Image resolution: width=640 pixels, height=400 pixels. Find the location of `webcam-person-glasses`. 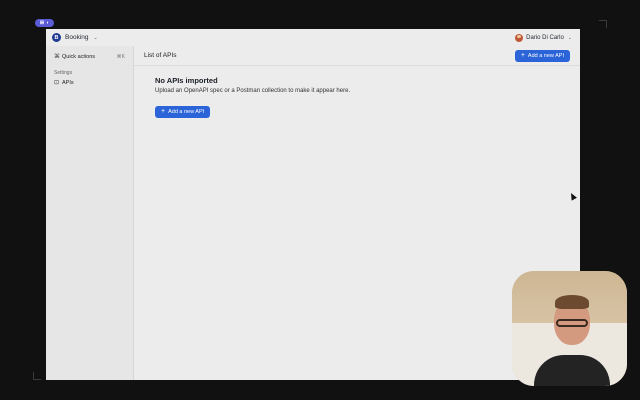

webcam-person-glasses is located at coordinates (572, 323).